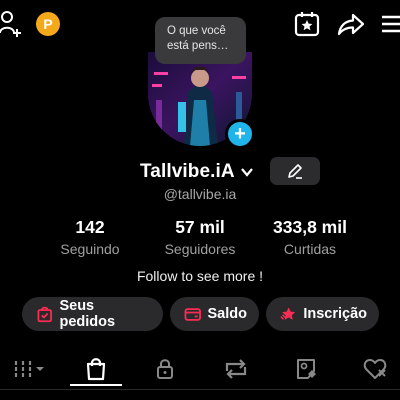 This screenshot has width=400, height=400. What do you see at coordinates (48, 24) in the screenshot?
I see `coin-icon: P` at bounding box center [48, 24].